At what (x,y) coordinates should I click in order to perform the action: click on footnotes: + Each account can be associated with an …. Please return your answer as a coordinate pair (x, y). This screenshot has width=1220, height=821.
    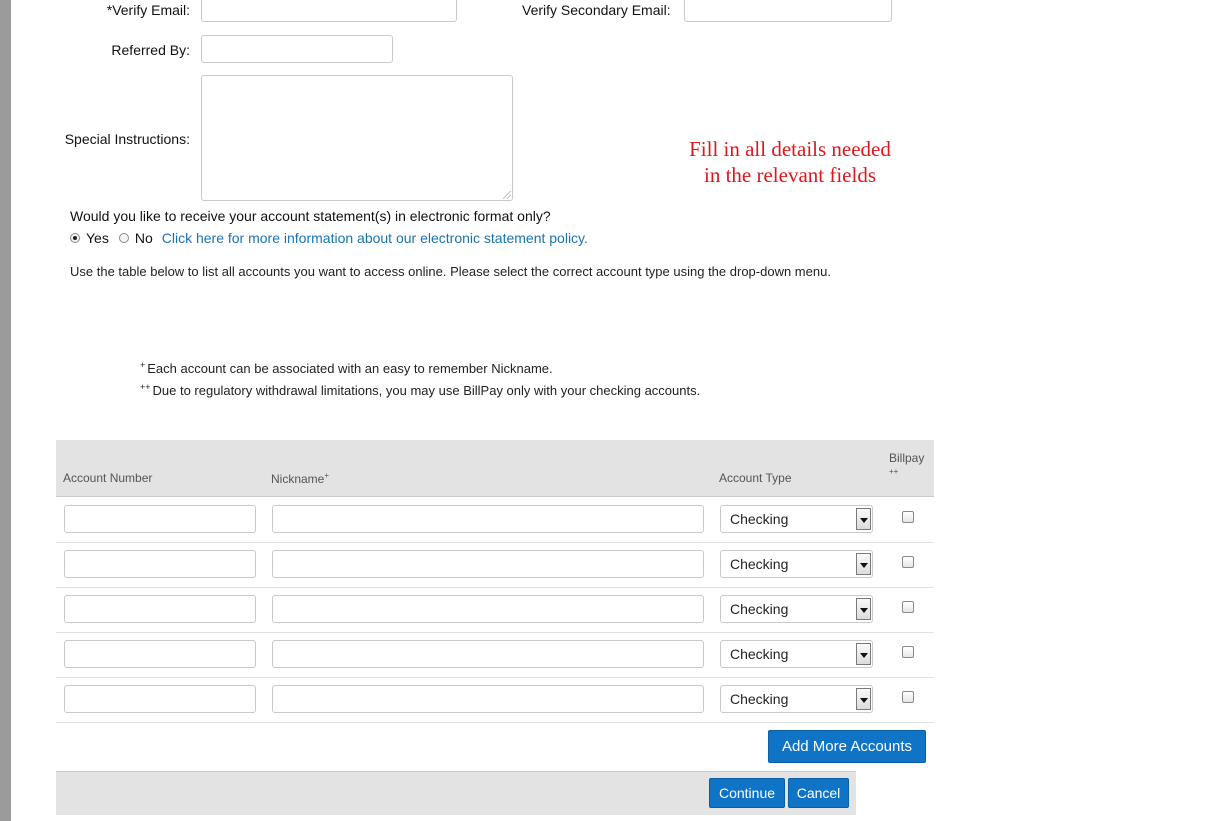
    Looking at the image, I should click on (420, 378).